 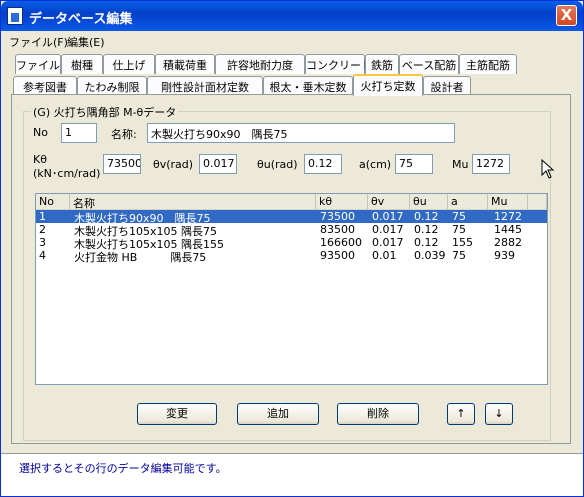 I want to click on change-button: 変更, so click(x=177, y=414).